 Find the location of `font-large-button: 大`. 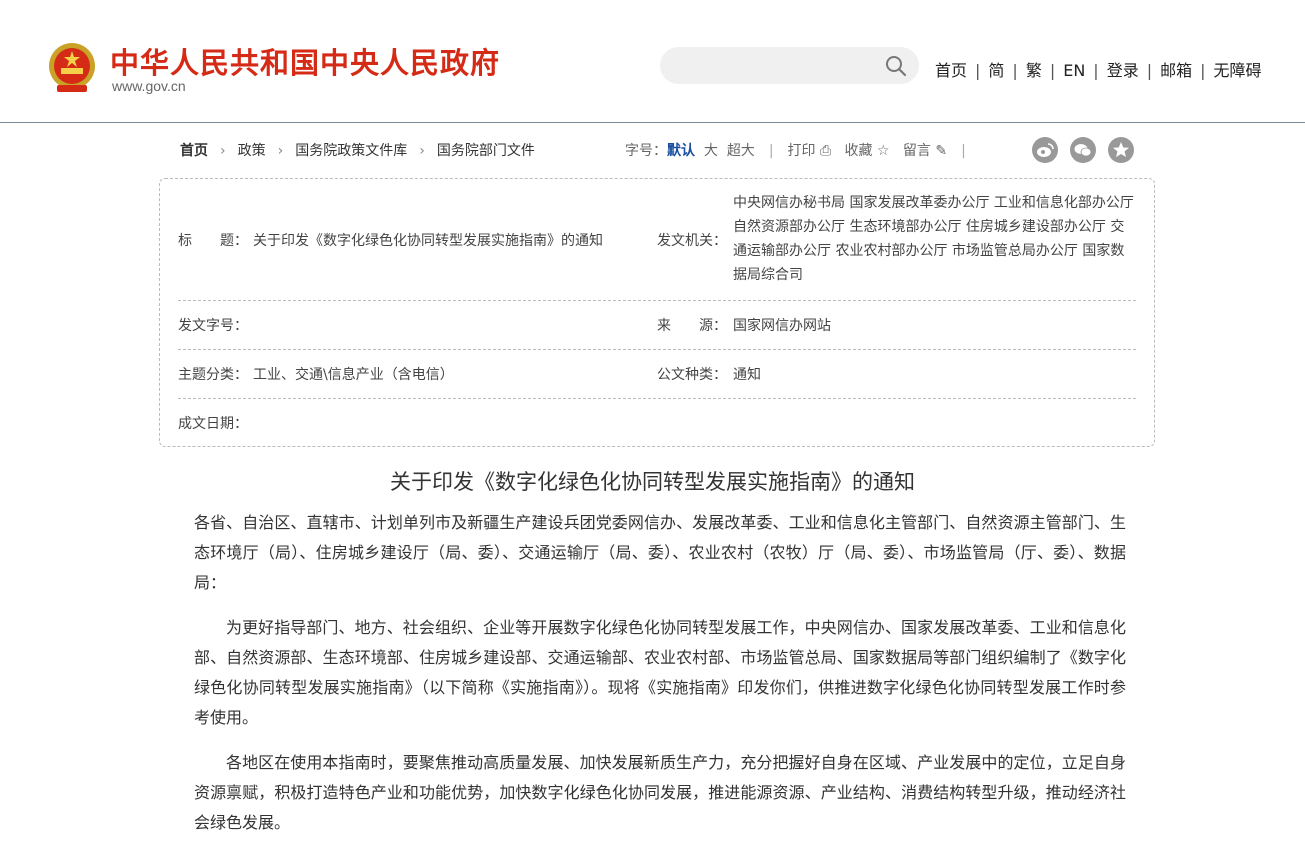

font-large-button: 大 is located at coordinates (711, 151).